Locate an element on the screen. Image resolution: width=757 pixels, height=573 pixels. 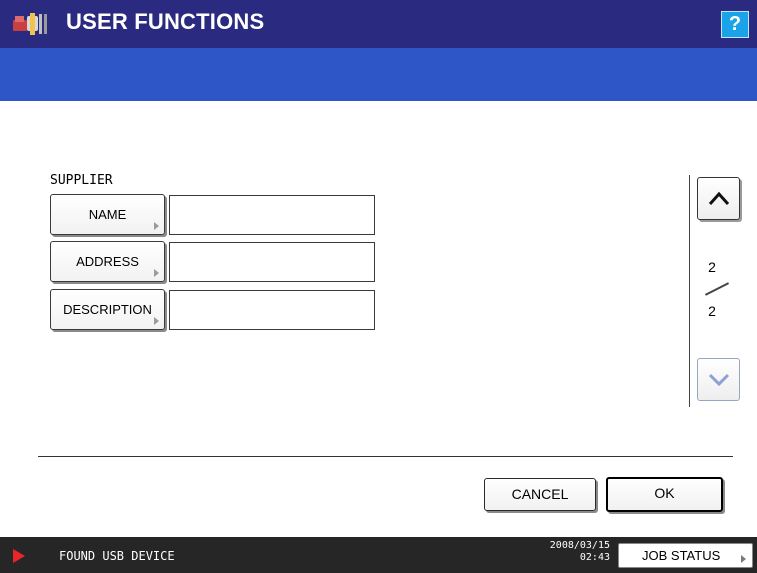
section-label: SUPPLIER is located at coordinates (81, 180).